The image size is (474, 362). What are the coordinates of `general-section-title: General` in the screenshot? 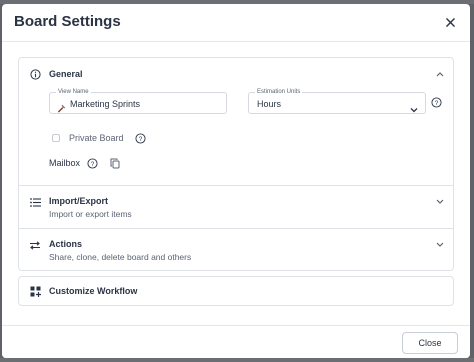 It's located at (66, 74).